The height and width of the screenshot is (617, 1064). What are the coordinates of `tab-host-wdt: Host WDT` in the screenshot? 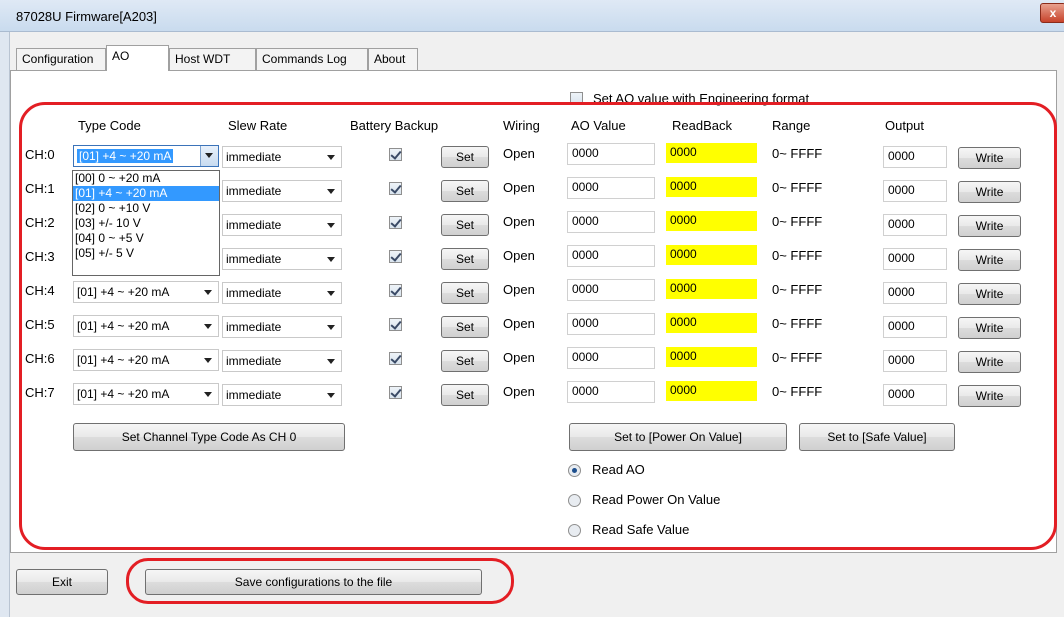 It's located at (212, 59).